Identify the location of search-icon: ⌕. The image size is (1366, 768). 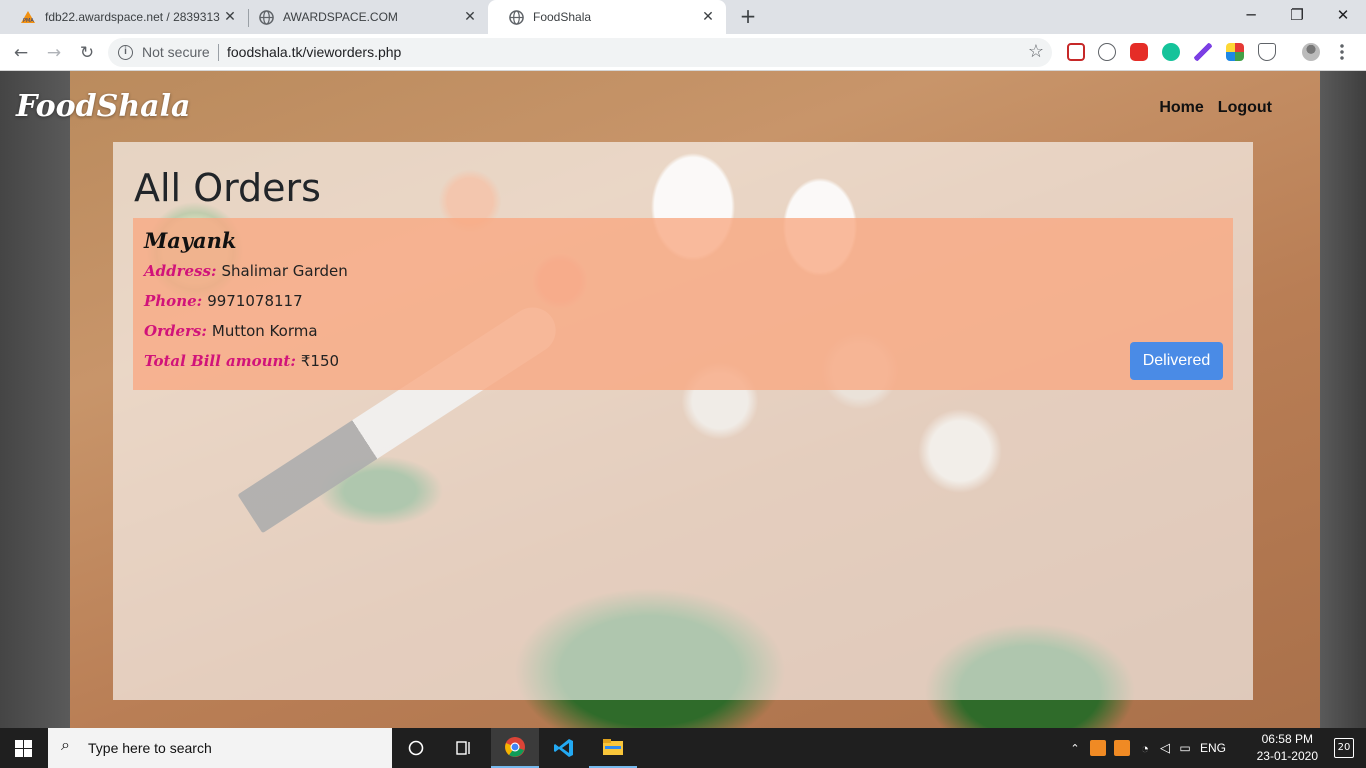
(65, 745).